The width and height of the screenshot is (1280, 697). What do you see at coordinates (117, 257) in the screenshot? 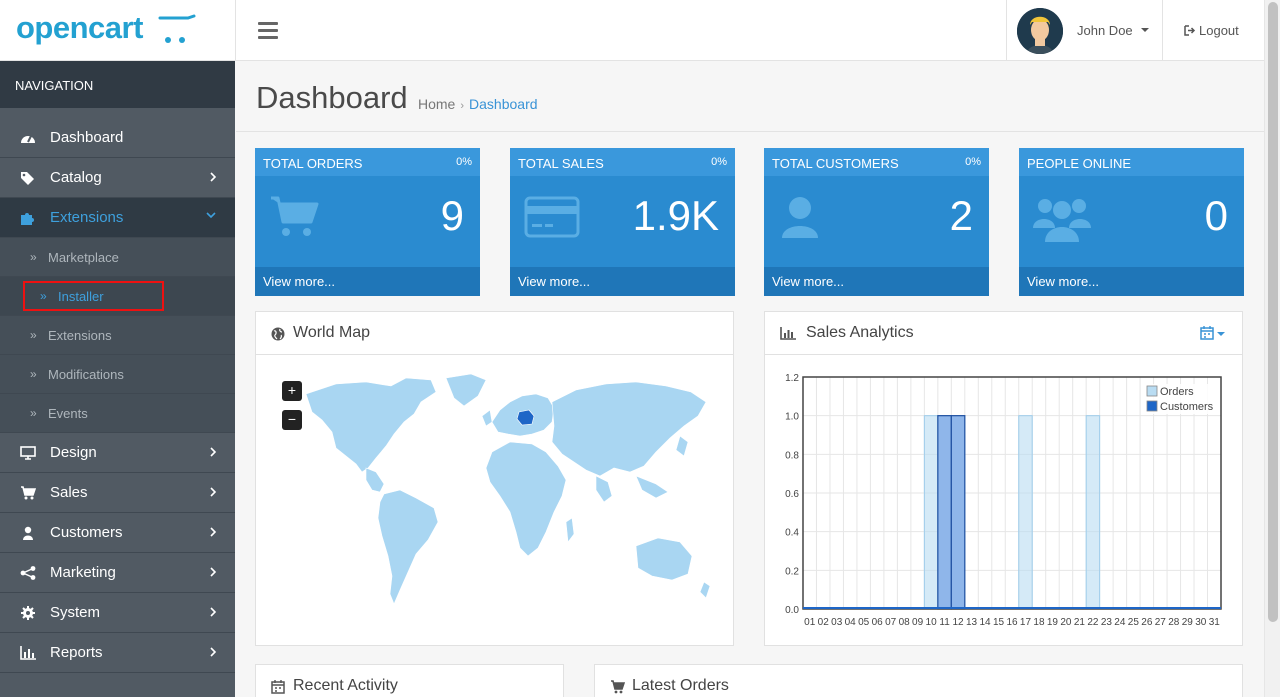
I see `sidebar-subitem-marketplace: » Marketplace` at bounding box center [117, 257].